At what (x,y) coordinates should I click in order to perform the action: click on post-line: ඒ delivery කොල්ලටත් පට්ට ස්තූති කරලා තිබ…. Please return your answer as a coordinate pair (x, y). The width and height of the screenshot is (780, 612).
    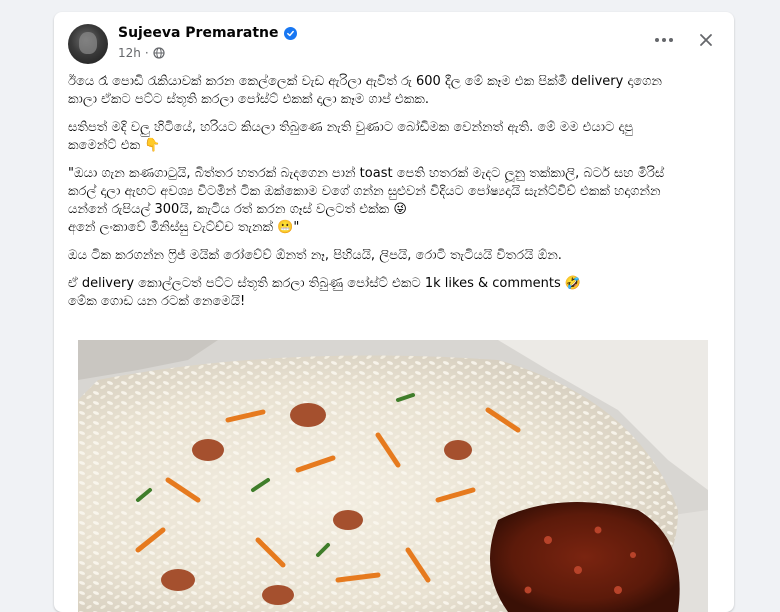
    Looking at the image, I should click on (325, 283).